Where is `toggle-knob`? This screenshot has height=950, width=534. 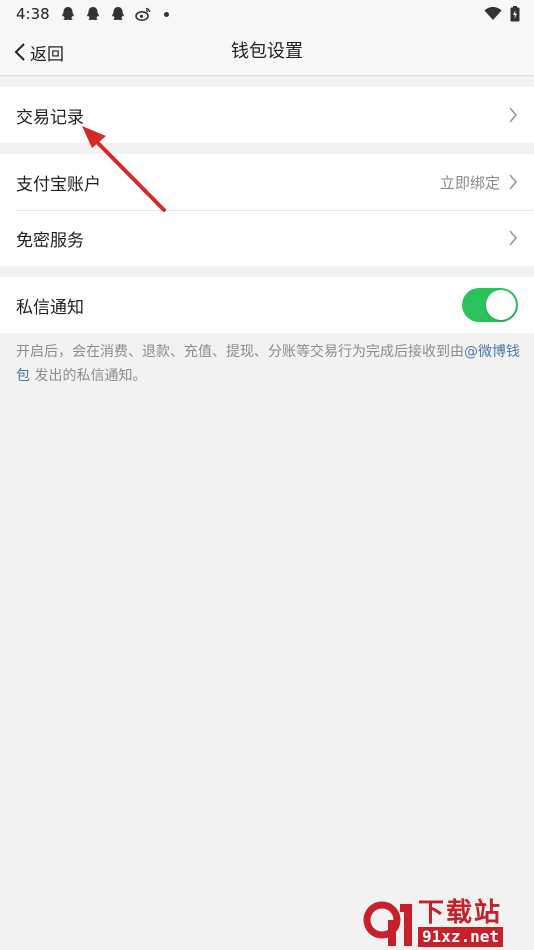
toggle-knob is located at coordinates (501, 305).